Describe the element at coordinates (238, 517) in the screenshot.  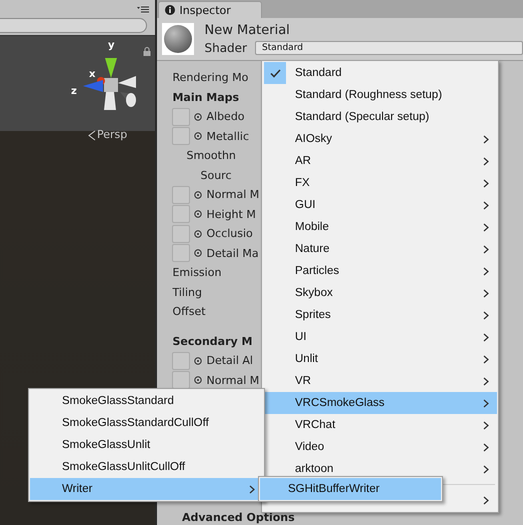
I see `section-header: Advanced Options` at that location.